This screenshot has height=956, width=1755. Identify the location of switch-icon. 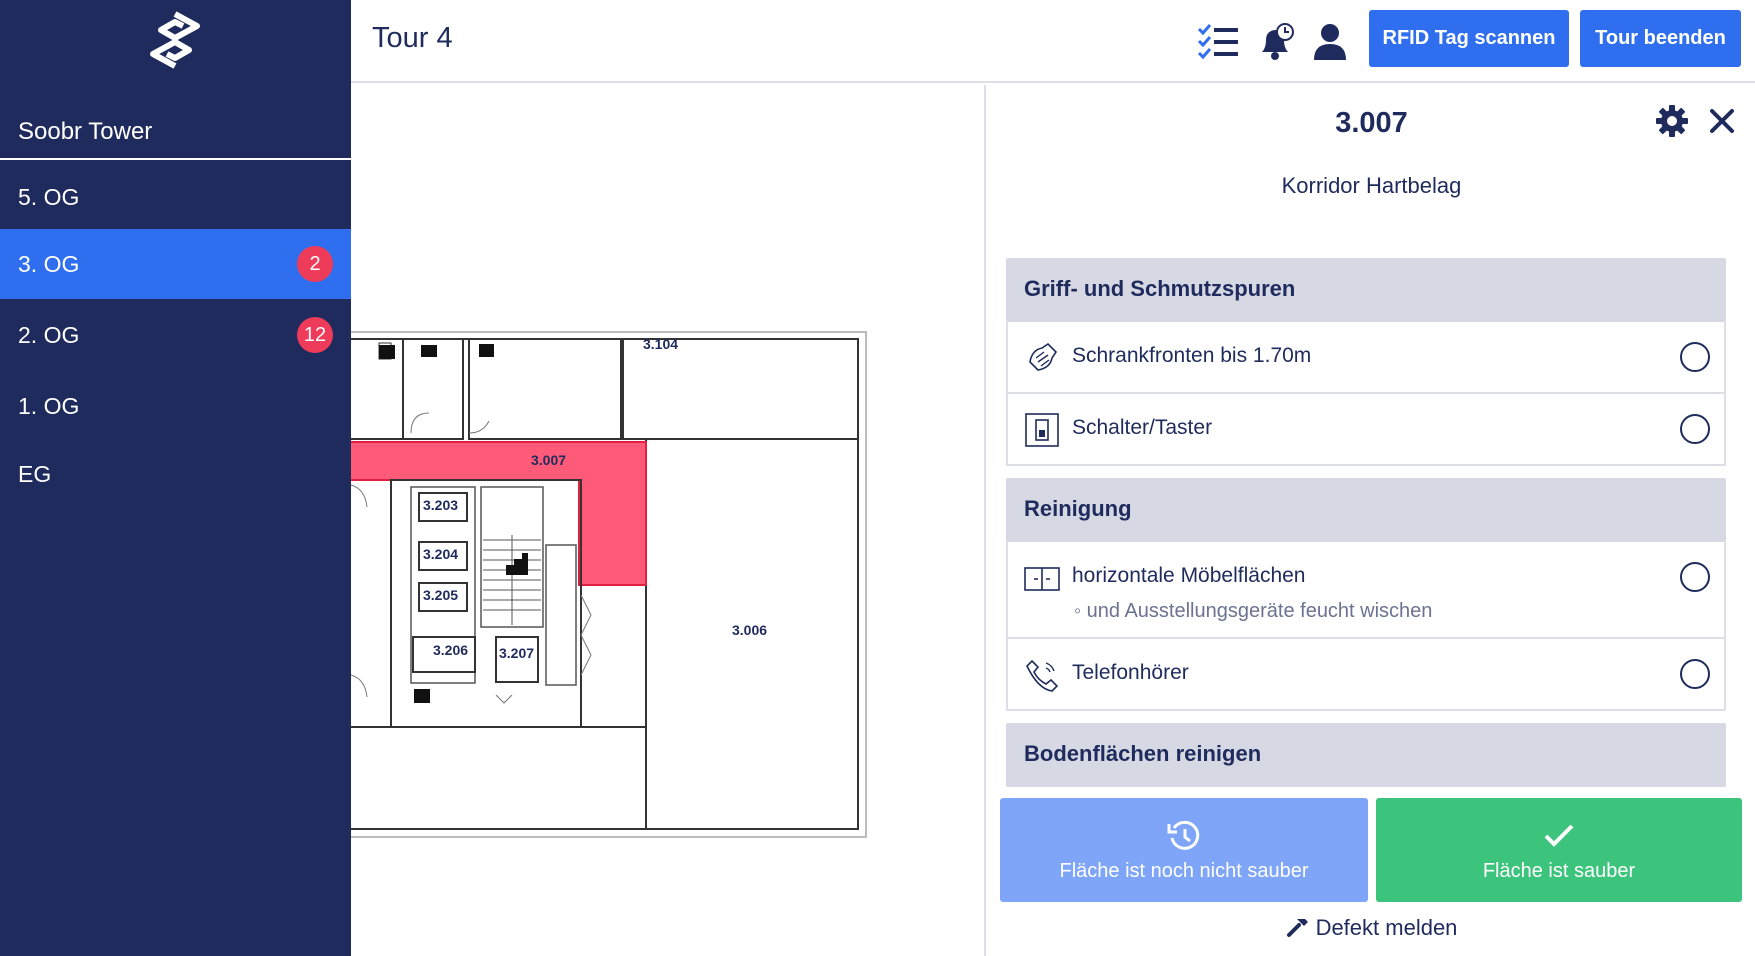
(1042, 430).